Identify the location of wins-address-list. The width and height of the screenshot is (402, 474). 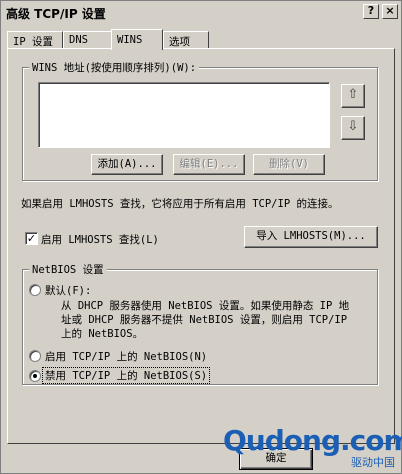
(184, 115).